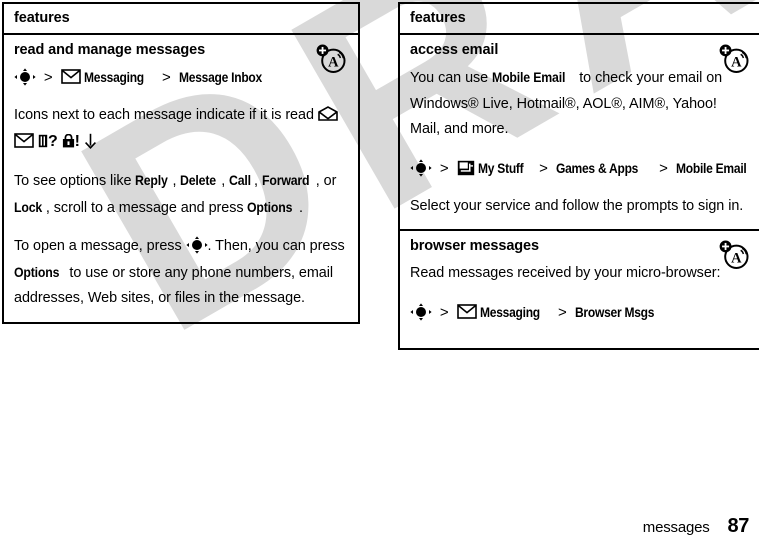 Image resolution: width=759 pixels, height=547 pixels. I want to click on attachment-icon, so click(43, 140).